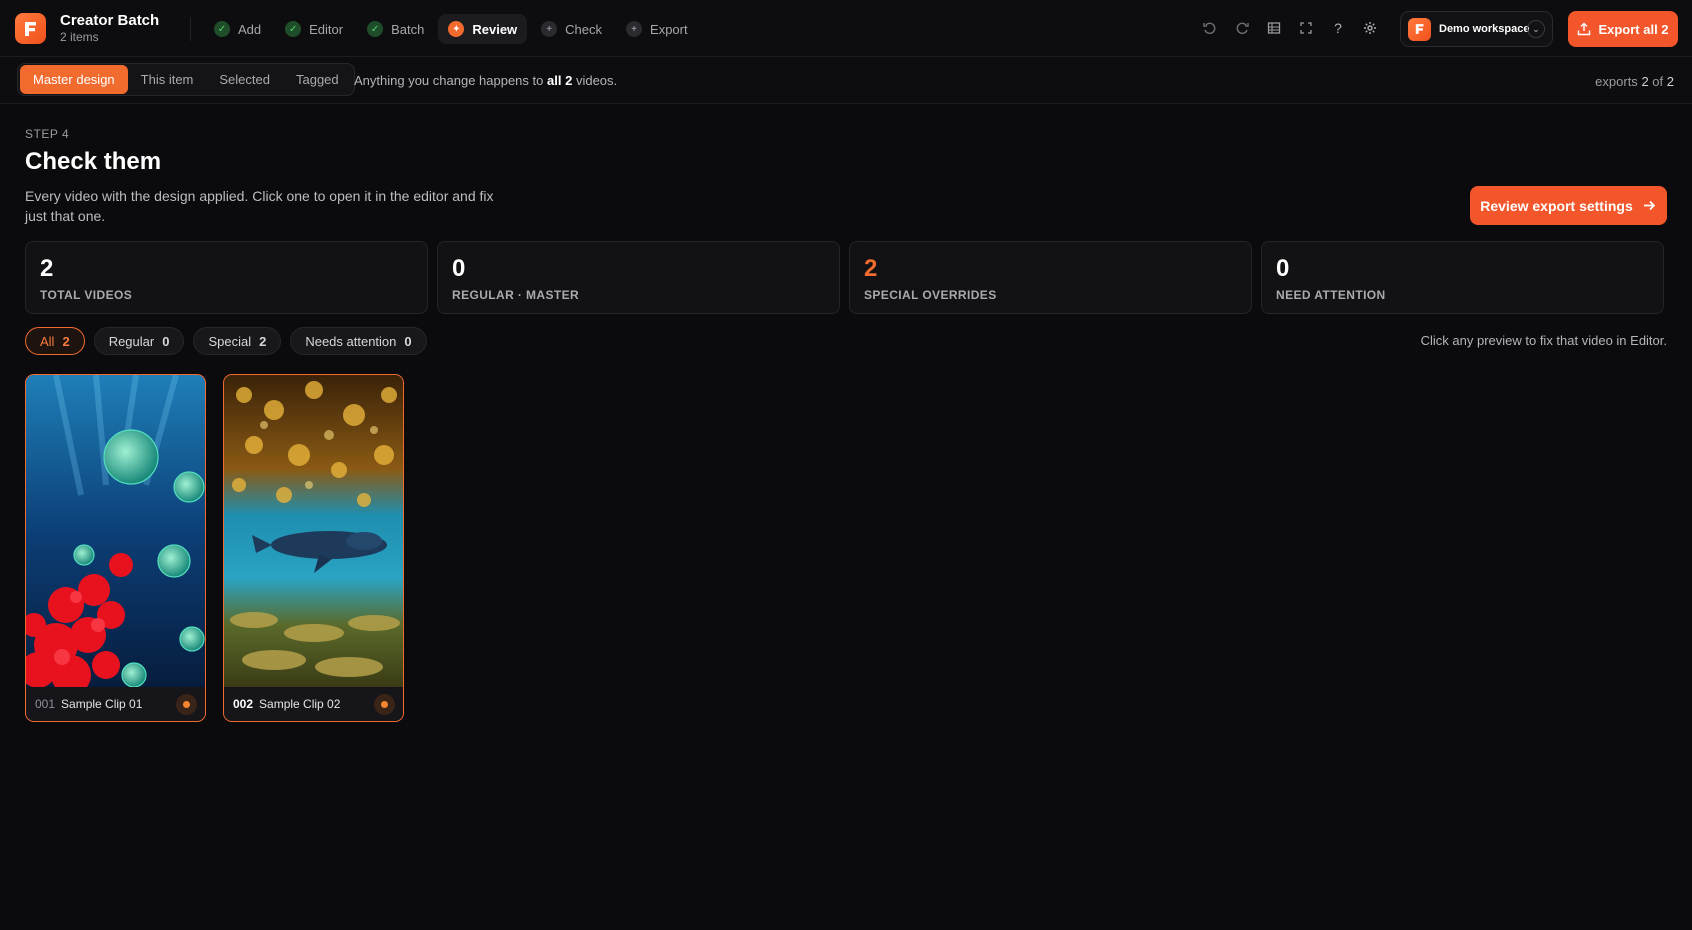 Image resolution: width=1692 pixels, height=930 pixels. What do you see at coordinates (1338, 28) in the screenshot?
I see `help-icon: ?` at bounding box center [1338, 28].